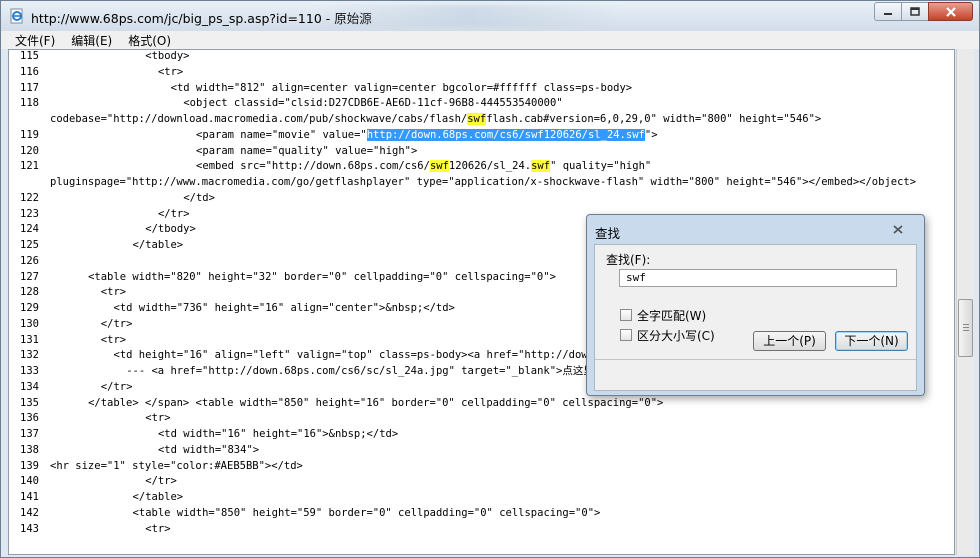 The image size is (980, 558). I want to click on code-text: ">, so click(651, 134).